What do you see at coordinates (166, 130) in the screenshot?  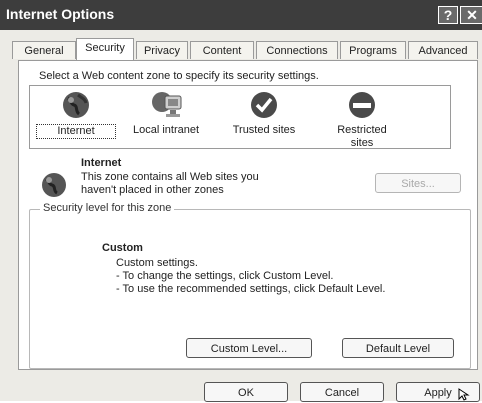 I see `zone-label-local-intranet: Local intranet` at bounding box center [166, 130].